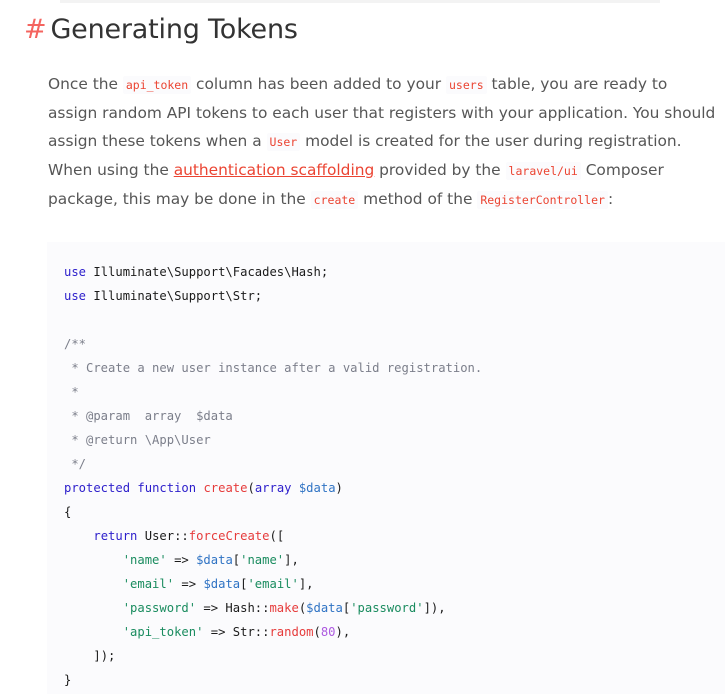 Image resolution: width=725 pixels, height=694 pixels. Describe the element at coordinates (440, 170) in the screenshot. I see `text: provided by the` at that location.